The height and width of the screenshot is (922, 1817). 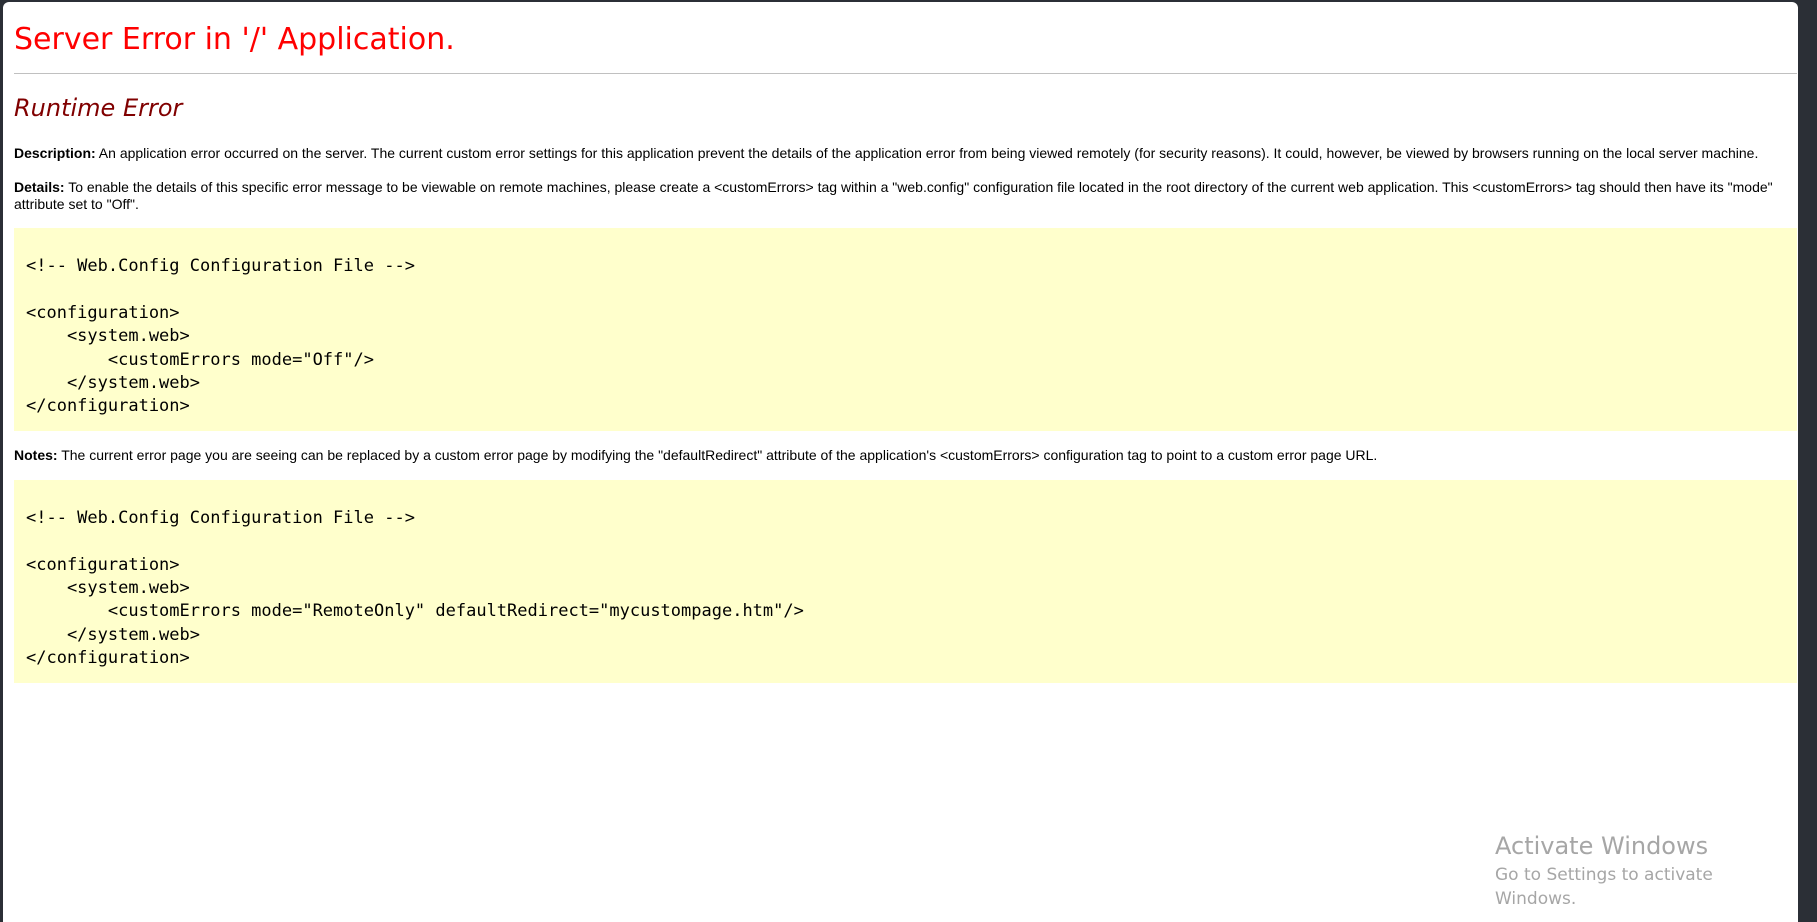 What do you see at coordinates (234, 39) in the screenshot?
I see `page-title: Server Error in '/' Application.` at bounding box center [234, 39].